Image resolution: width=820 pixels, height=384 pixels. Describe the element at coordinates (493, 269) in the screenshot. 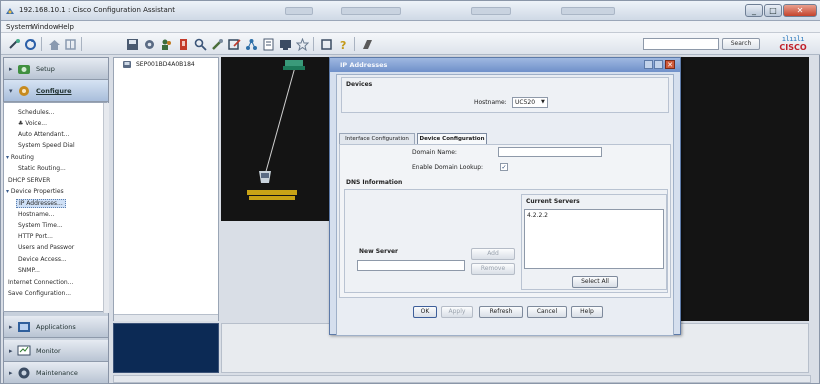

I see `remove-server-button: Remove` at that location.